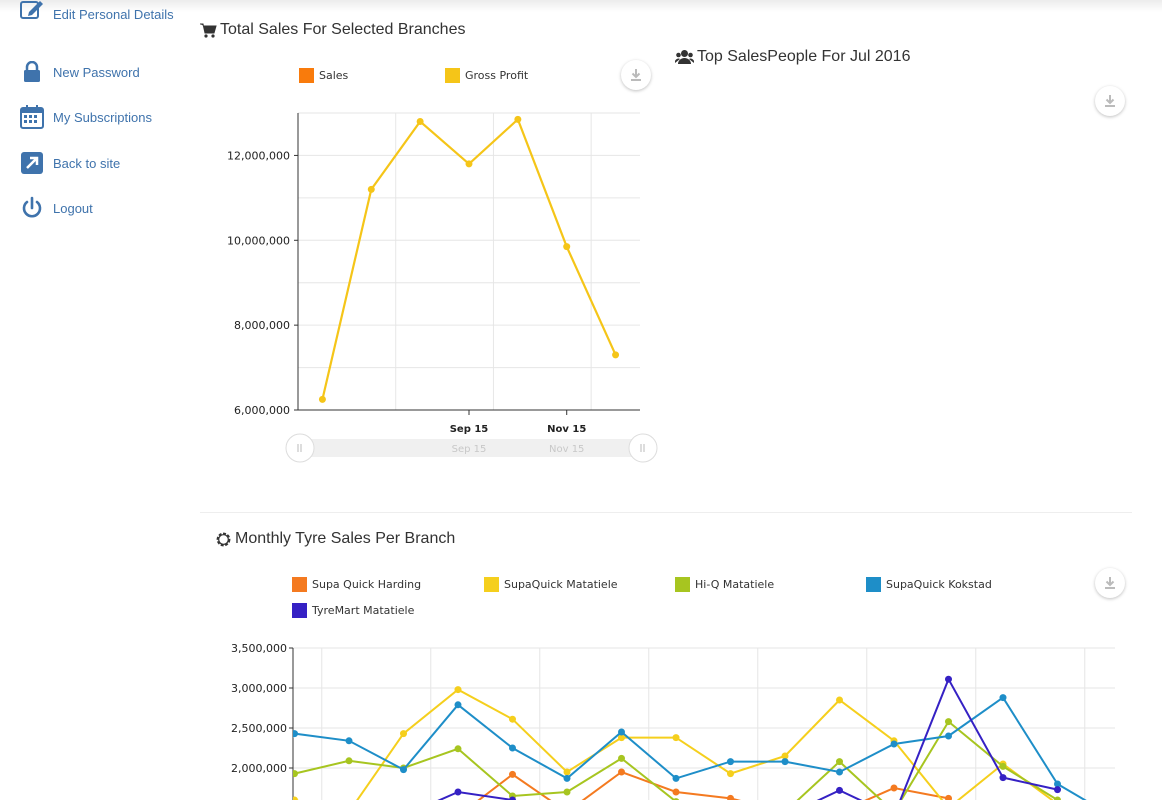 The height and width of the screenshot is (800, 1162). What do you see at coordinates (262, 410) in the screenshot?
I see `y-tick-label: 6,000,000` at bounding box center [262, 410].